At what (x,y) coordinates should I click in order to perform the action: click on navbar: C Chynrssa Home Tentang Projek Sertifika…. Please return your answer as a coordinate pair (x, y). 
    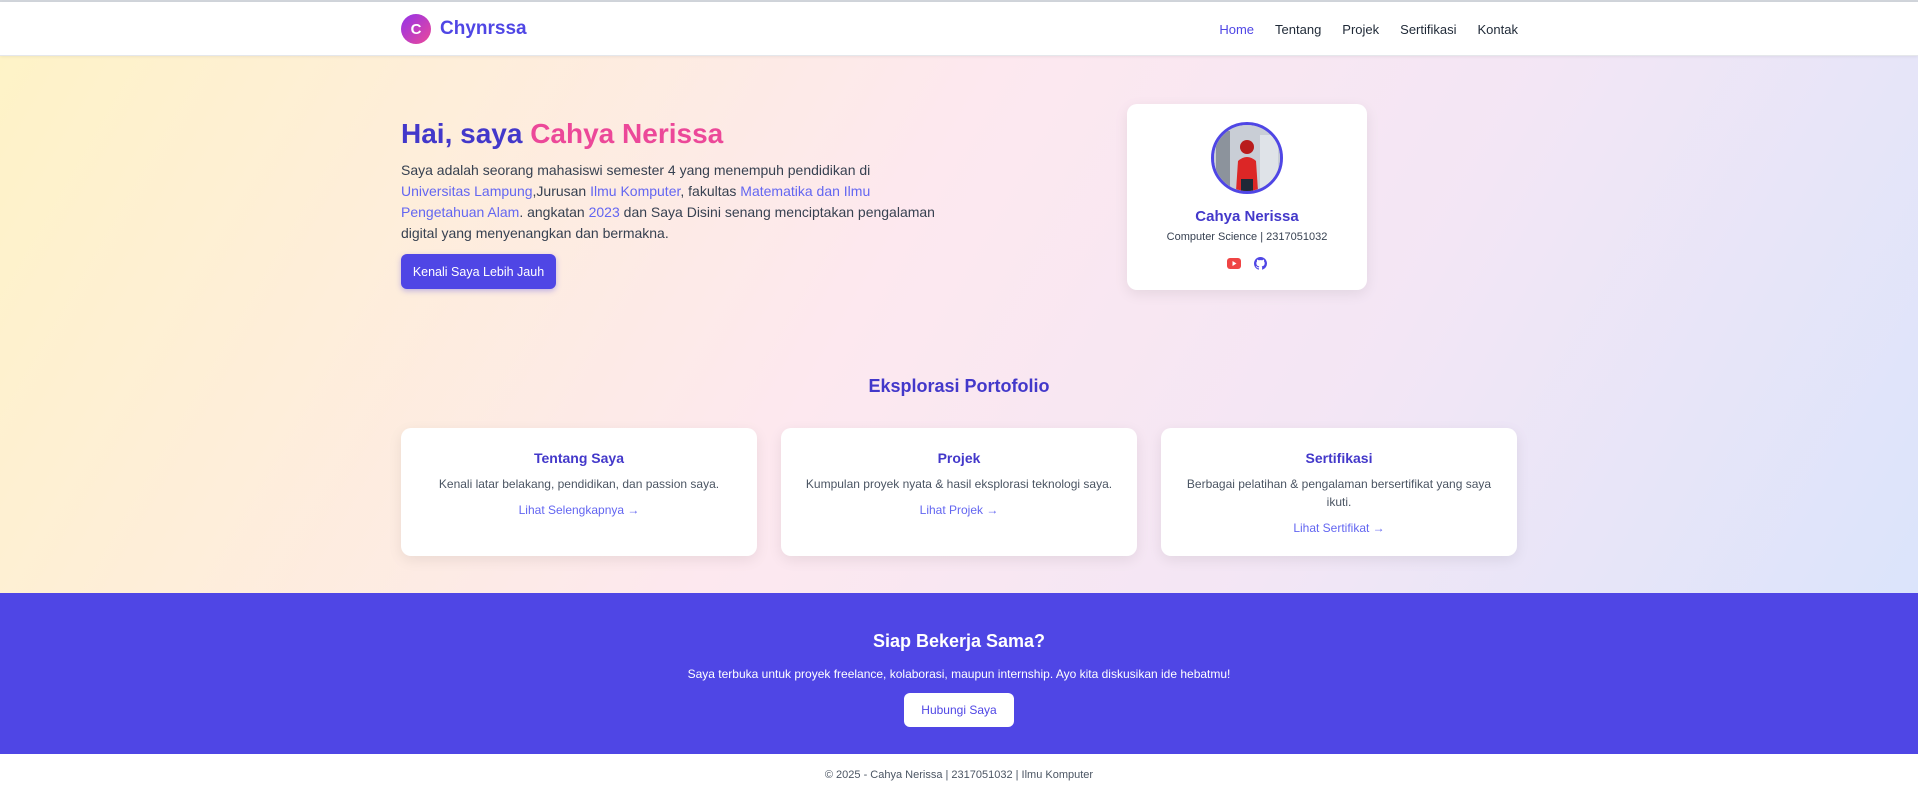
    Looking at the image, I should click on (959, 29).